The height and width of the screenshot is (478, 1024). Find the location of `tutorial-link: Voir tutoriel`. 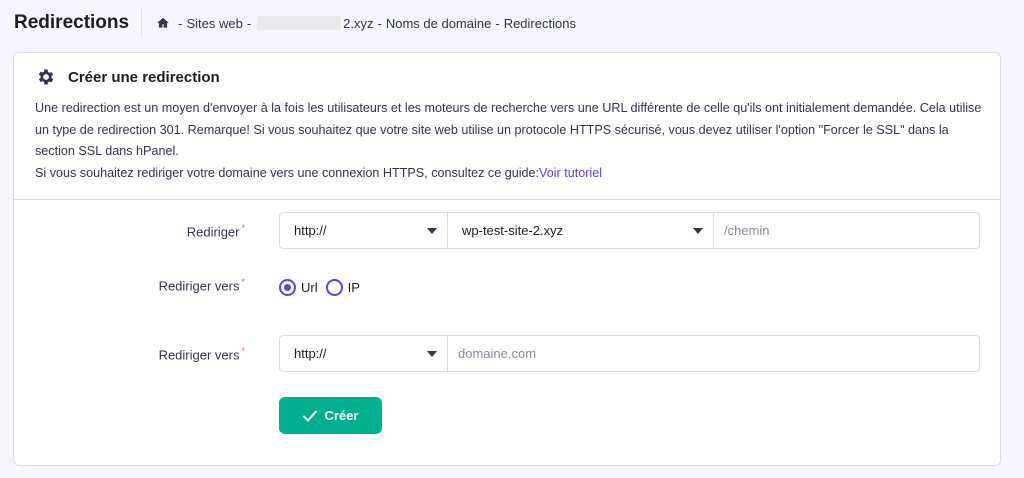

tutorial-link: Voir tutoriel is located at coordinates (570, 173).